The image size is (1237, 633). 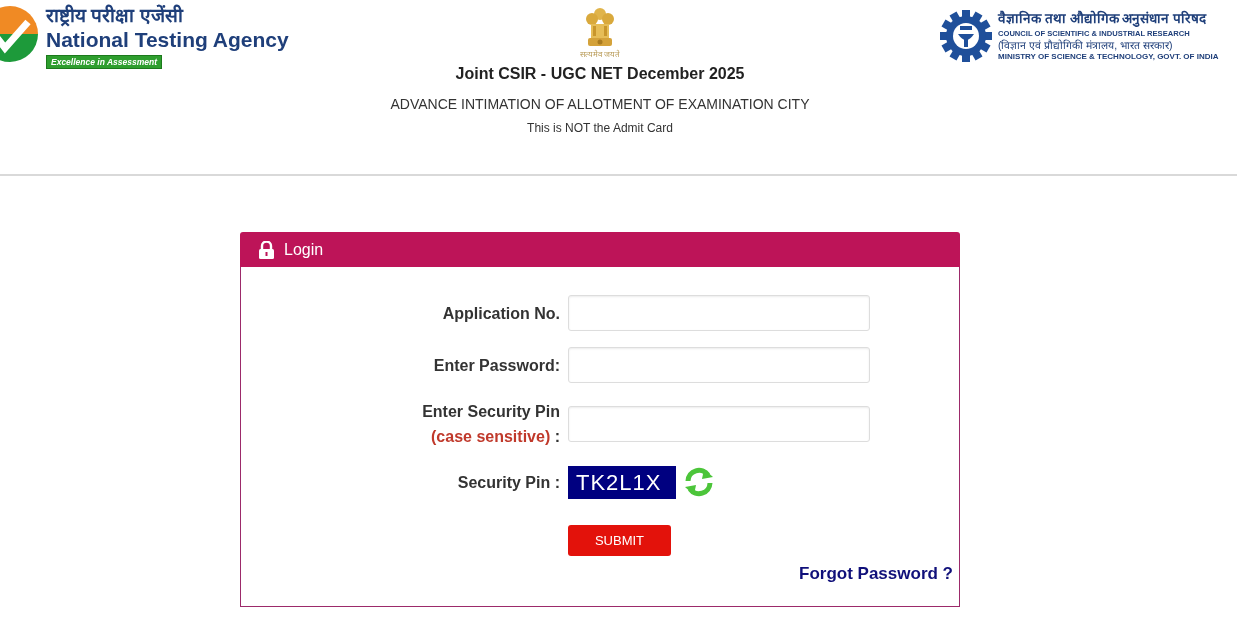 I want to click on council-name-hindi: वैज्ञानिक तथा औद्योगिक अनुसंधान परिषद, so click(x=1103, y=19).